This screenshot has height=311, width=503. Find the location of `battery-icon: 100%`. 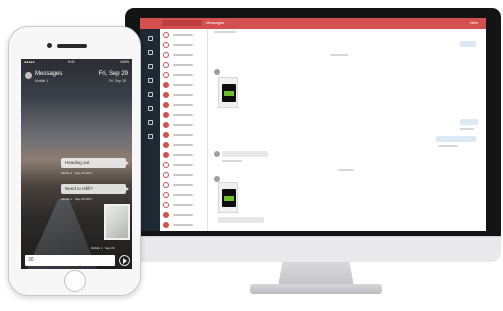

battery-icon: 100% is located at coordinates (124, 62).